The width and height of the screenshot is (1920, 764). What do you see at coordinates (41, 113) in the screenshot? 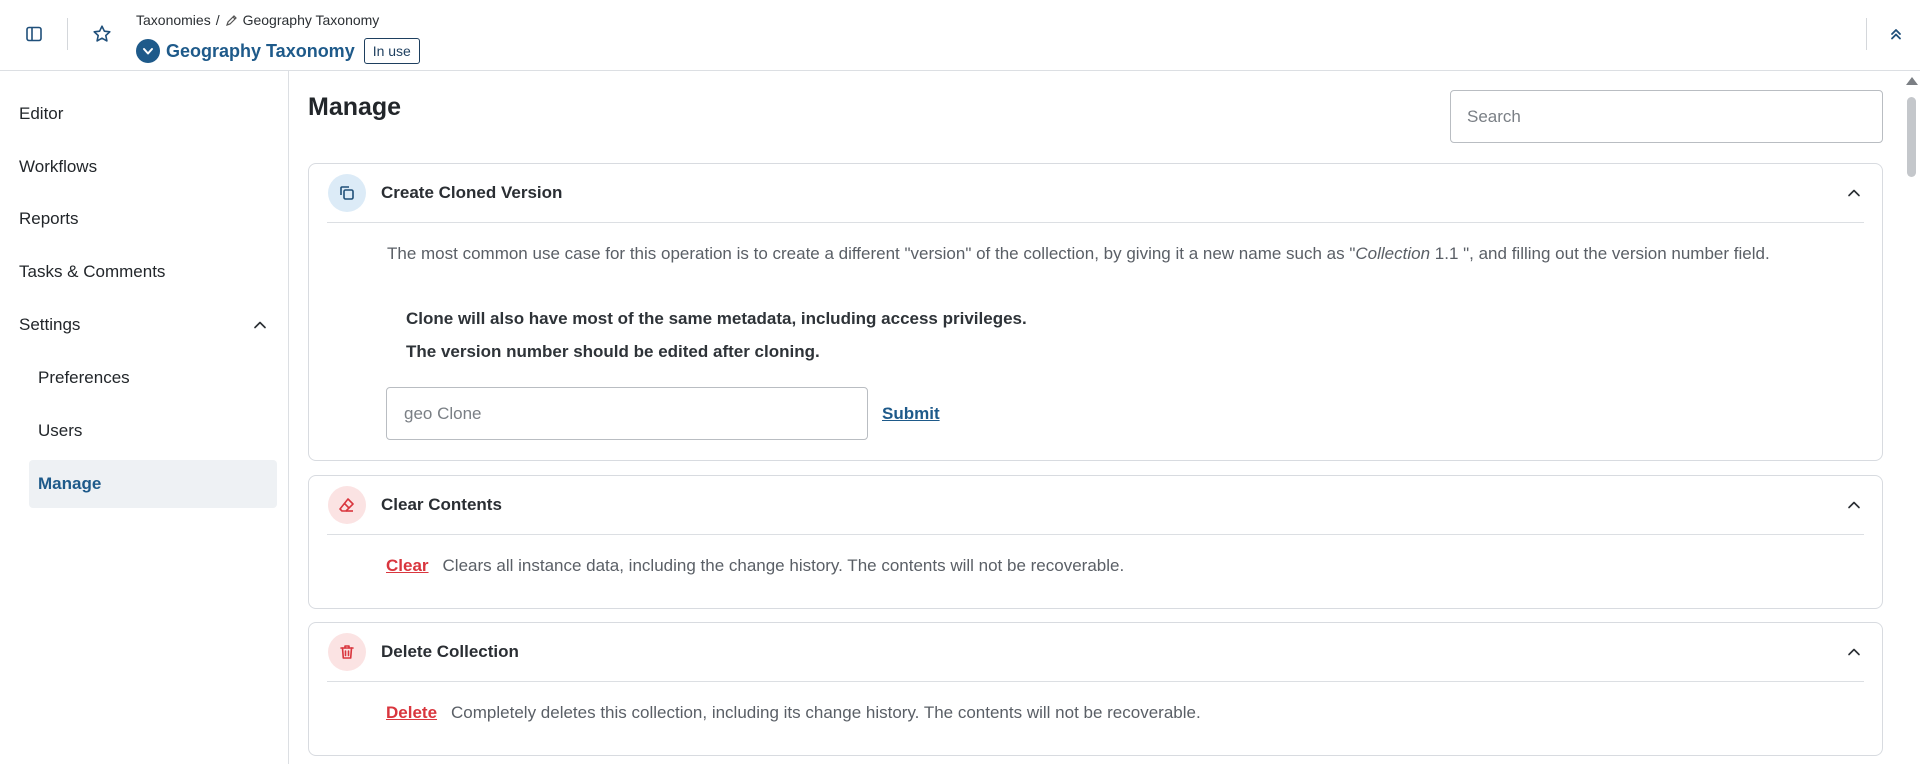
I see `sidebar-item-label: Editor` at bounding box center [41, 113].